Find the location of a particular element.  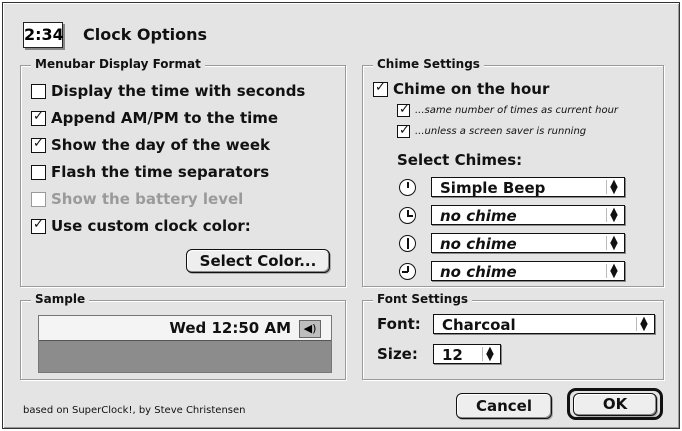

cancel-button: Cancel is located at coordinates (504, 406).